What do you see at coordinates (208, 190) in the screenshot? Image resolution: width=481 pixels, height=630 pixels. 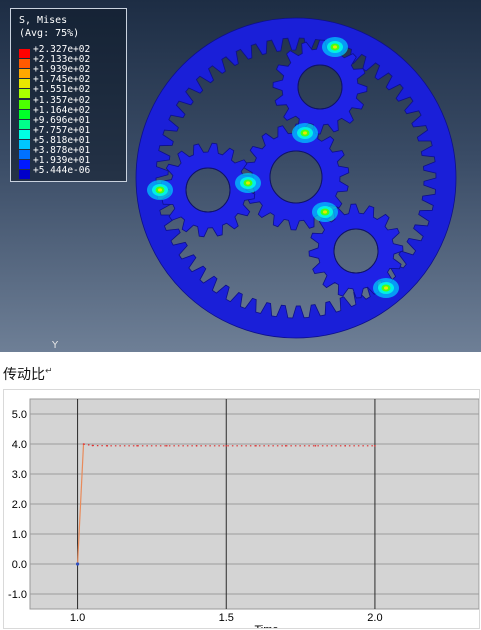 I see `planet-gear-left-bore` at bounding box center [208, 190].